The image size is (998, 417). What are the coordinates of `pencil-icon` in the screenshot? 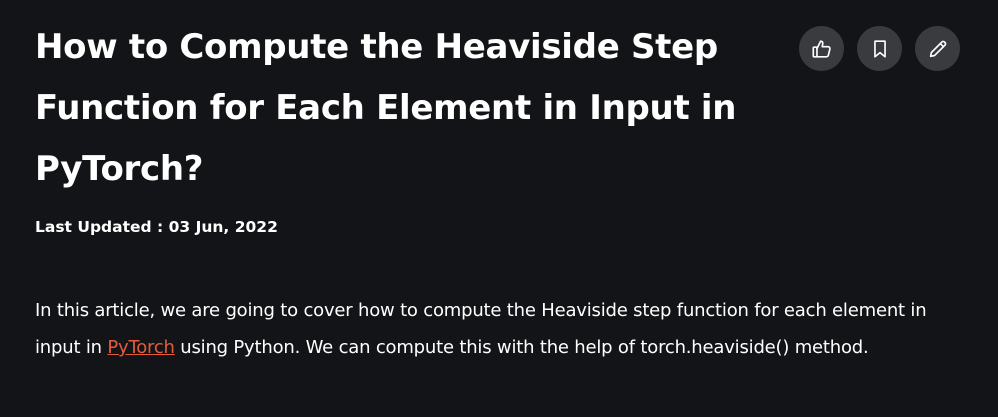 It's located at (937, 48).